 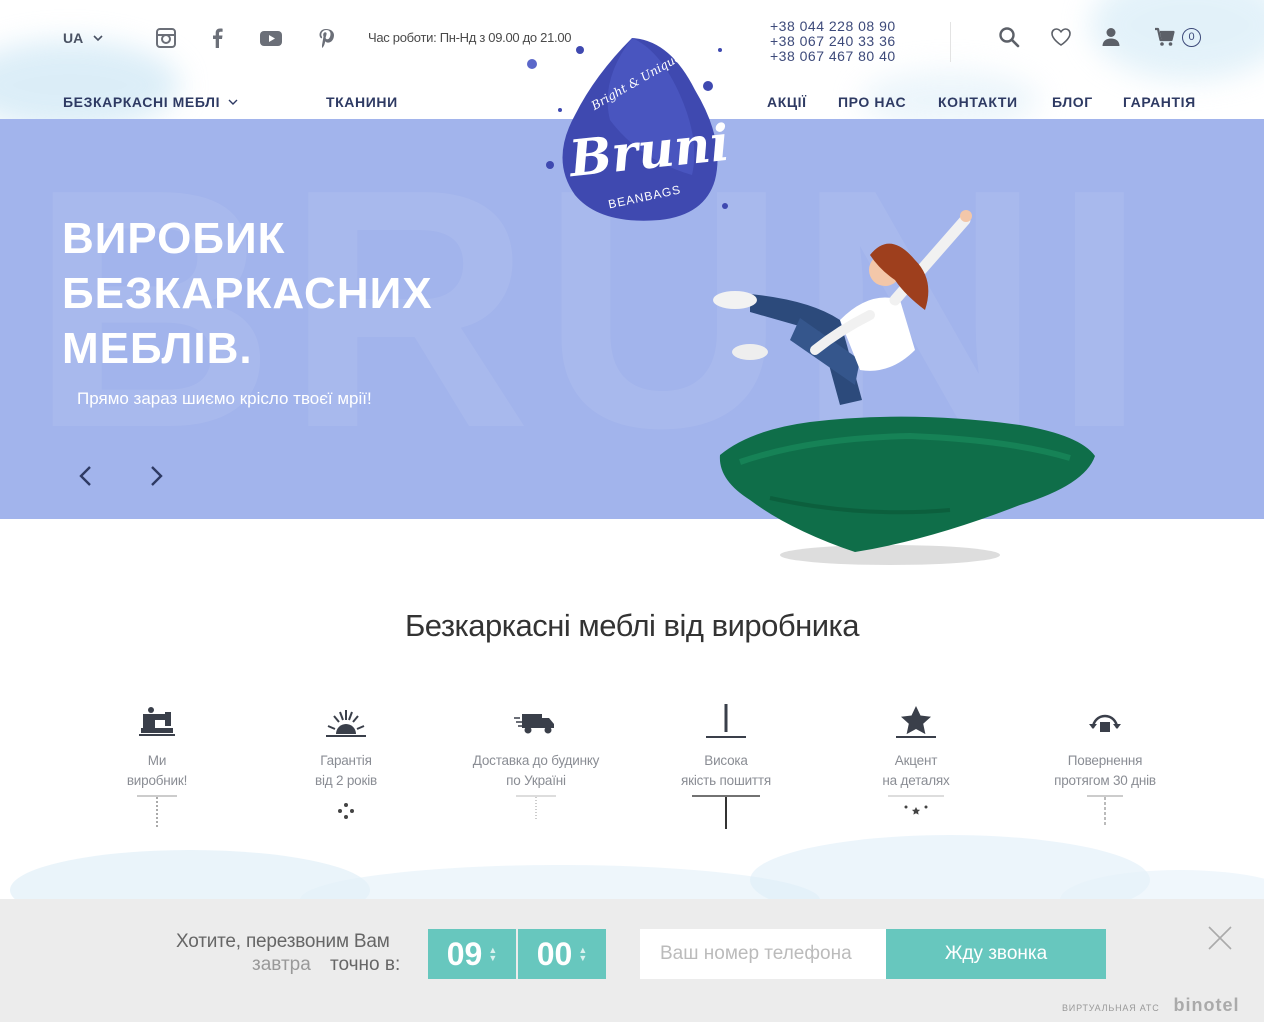 What do you see at coordinates (218, 38) in the screenshot?
I see `facebook-icon` at bounding box center [218, 38].